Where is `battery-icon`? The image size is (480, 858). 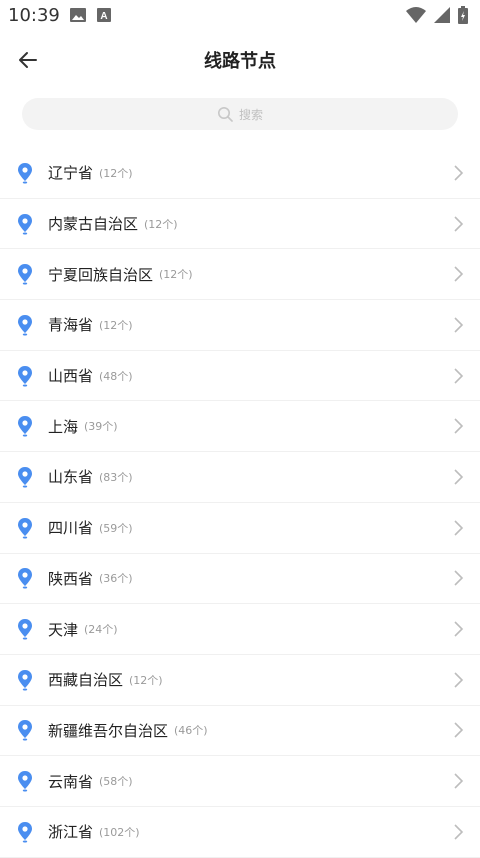
battery-icon is located at coordinates (463, 15).